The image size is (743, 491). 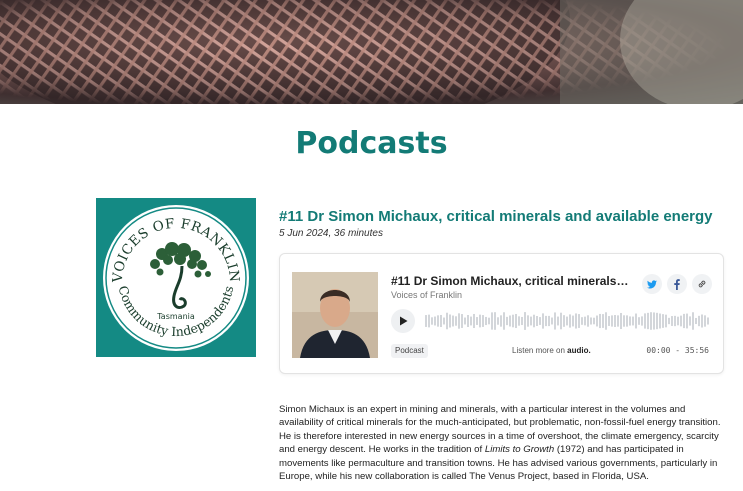 I want to click on episode-meta: 5 Jun 2024, 36 minutes, so click(x=331, y=233).